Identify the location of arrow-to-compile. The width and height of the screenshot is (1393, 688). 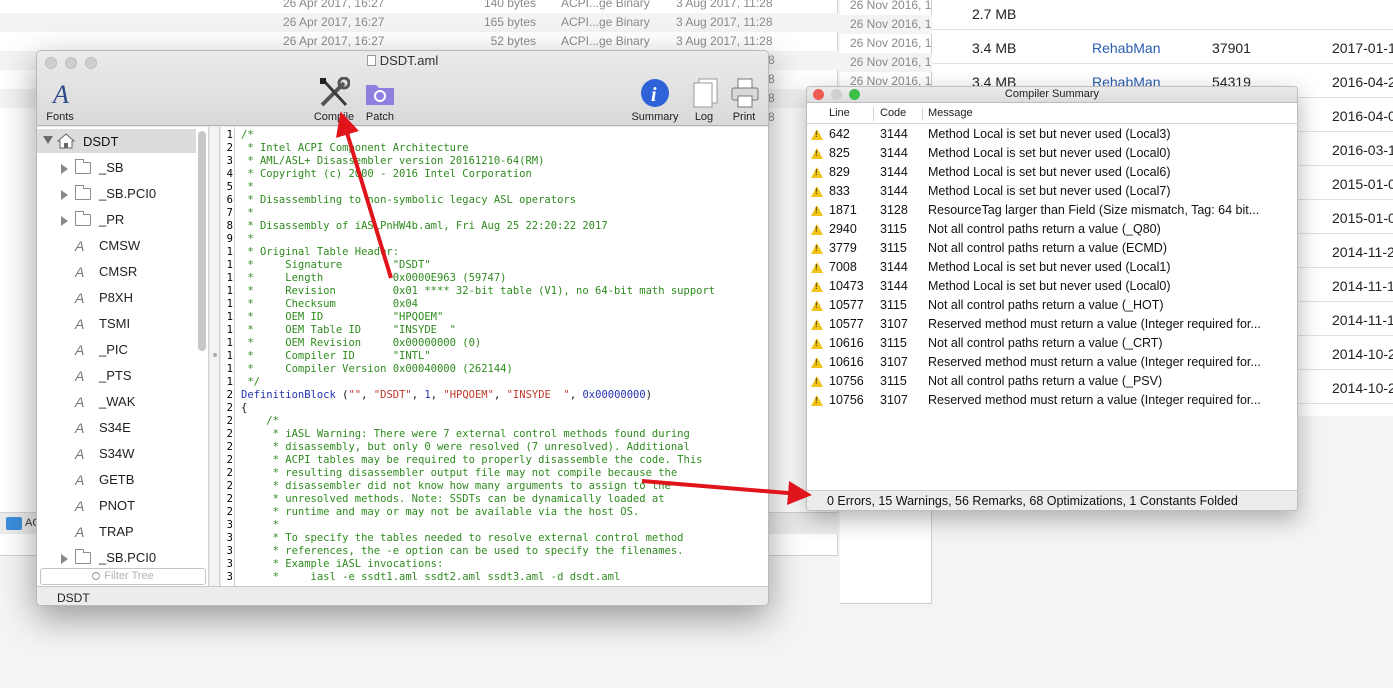
(364, 195).